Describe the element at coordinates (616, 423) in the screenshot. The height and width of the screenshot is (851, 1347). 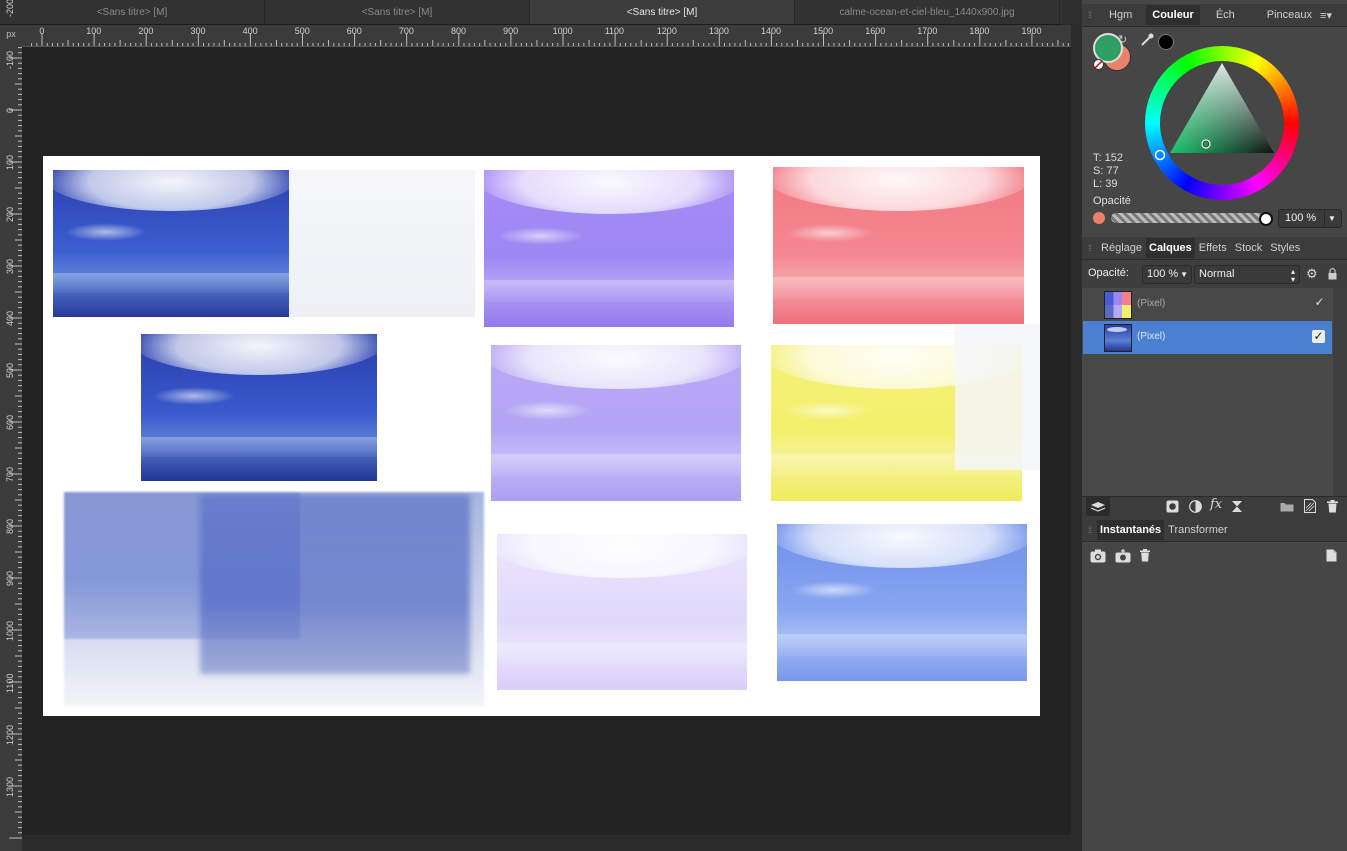
I see `canvas-image-ocean-lavender` at that location.